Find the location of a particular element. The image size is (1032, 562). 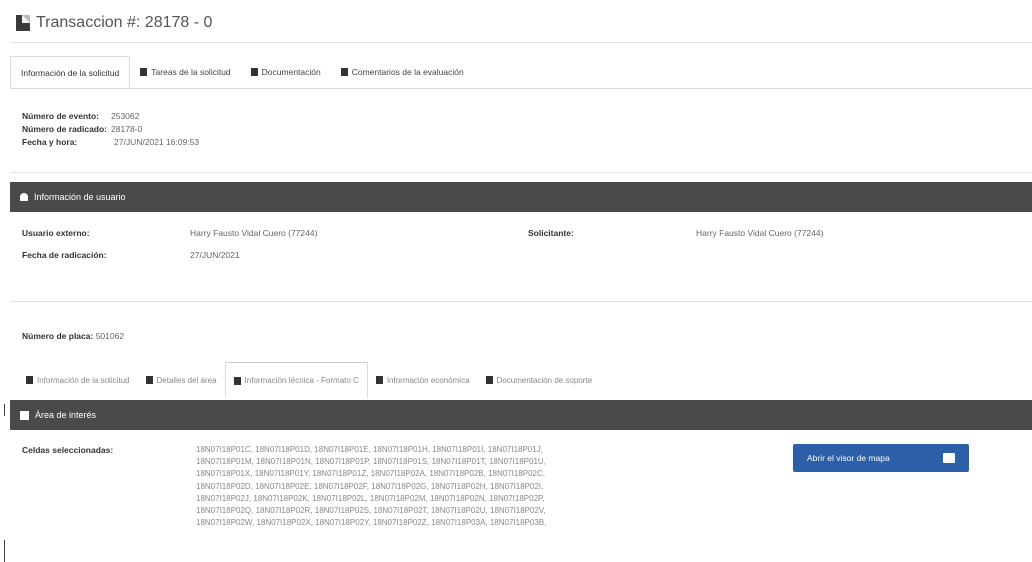

tab-documentacion: Documentación is located at coordinates (286, 72).